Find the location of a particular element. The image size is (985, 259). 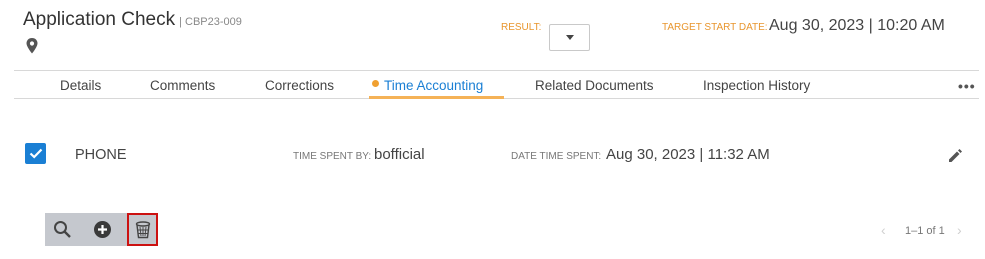

page-title: Application Check | CBP23-009 is located at coordinates (132, 20).